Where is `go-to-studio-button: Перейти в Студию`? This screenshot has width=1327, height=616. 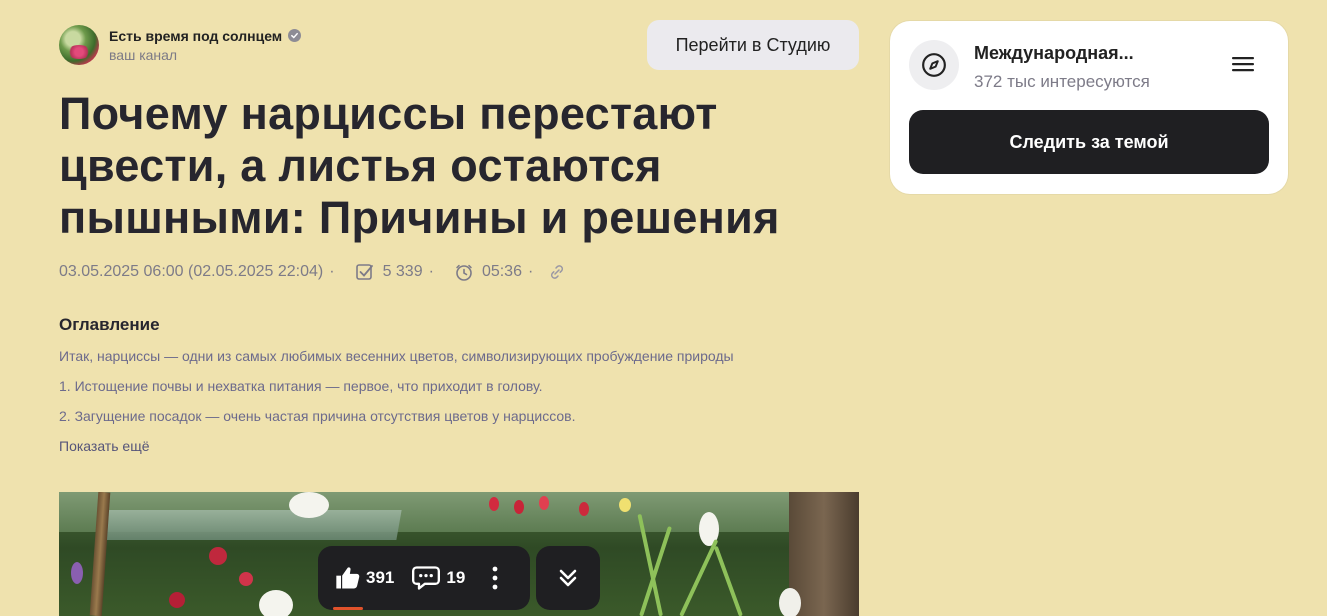
go-to-studio-button: Перейти в Студию is located at coordinates (753, 45).